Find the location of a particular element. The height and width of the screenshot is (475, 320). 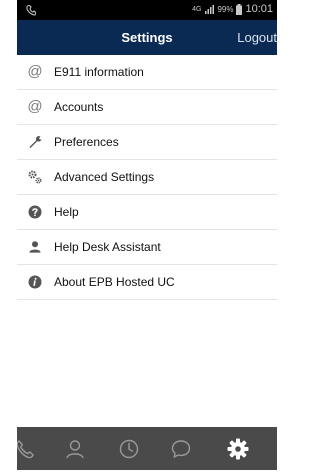

tab-phone is located at coordinates (31, 448).